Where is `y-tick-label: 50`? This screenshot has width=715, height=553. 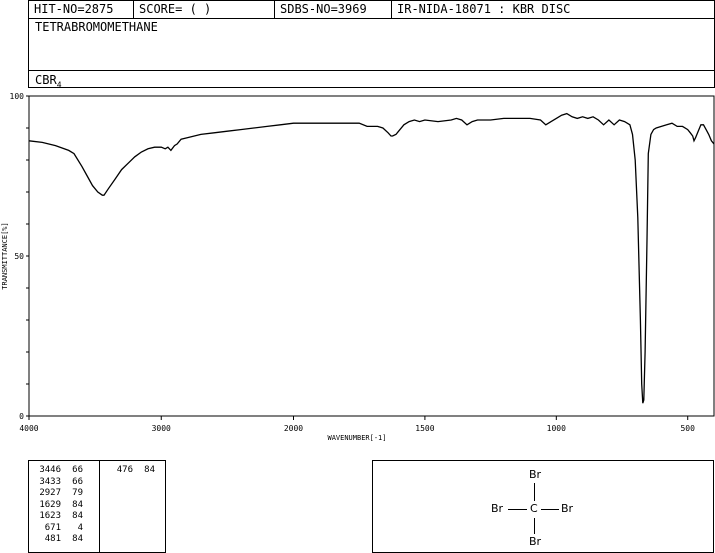 y-tick-label: 50 is located at coordinates (19, 256).